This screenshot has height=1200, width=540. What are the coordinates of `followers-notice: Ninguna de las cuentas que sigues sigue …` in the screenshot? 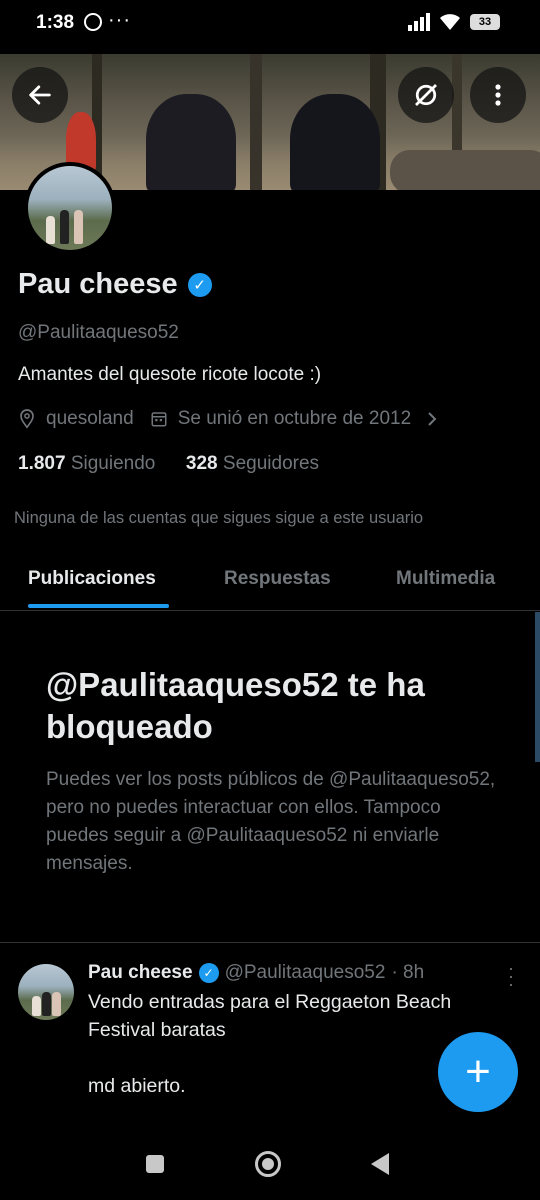 It's located at (219, 518).